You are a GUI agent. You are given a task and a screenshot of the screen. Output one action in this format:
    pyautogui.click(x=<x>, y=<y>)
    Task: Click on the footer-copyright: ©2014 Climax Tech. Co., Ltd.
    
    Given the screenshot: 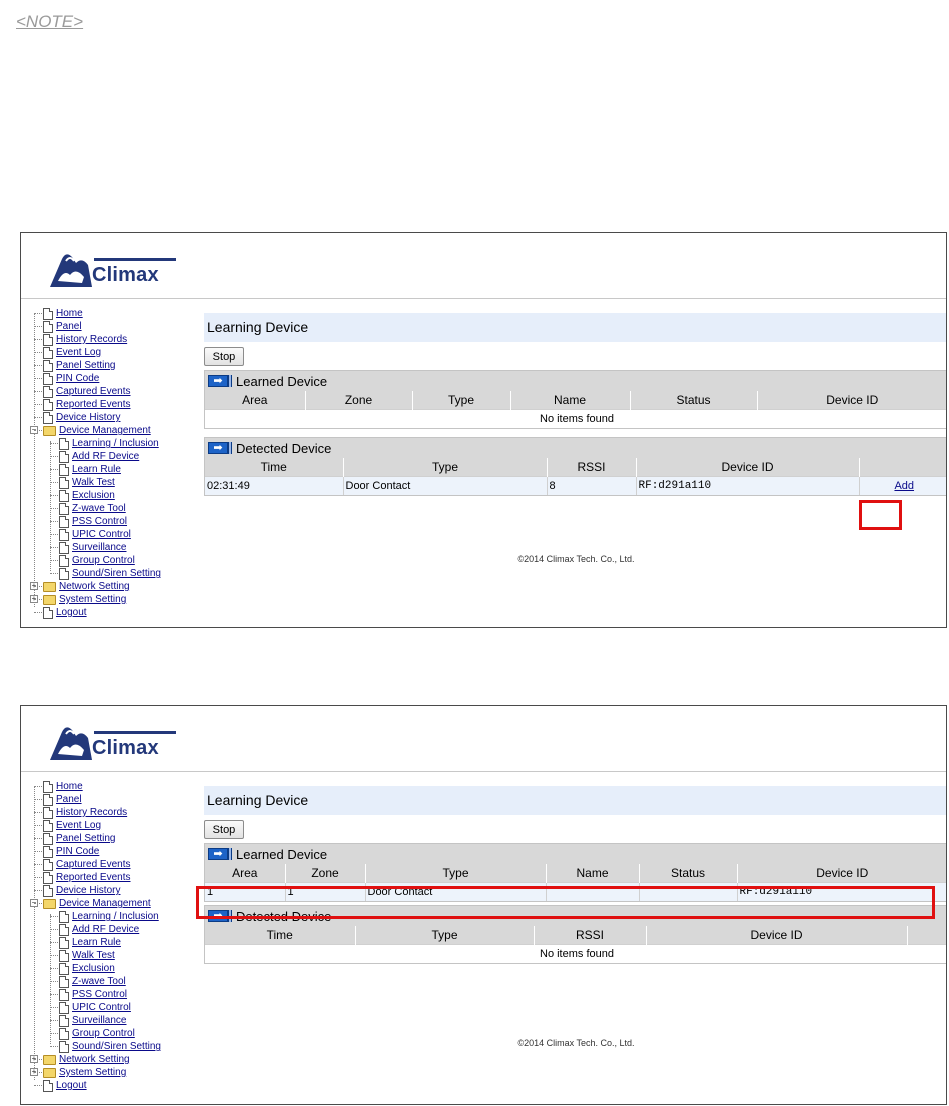 What is the action you would take?
    pyautogui.click(x=576, y=1043)
    